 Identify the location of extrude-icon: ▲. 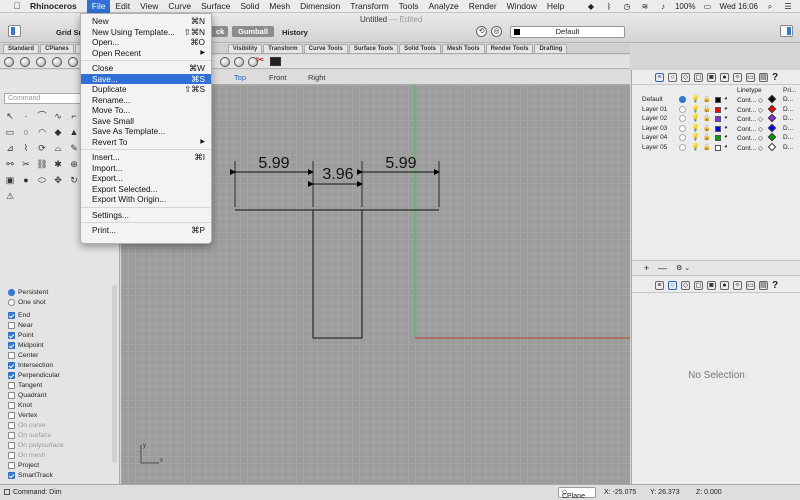
(74, 132).